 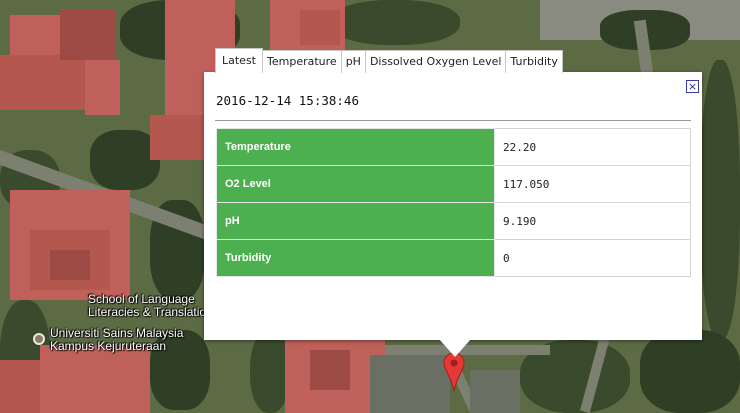 What do you see at coordinates (592, 221) in the screenshot?
I see `reading-value-ph: 9.190` at bounding box center [592, 221].